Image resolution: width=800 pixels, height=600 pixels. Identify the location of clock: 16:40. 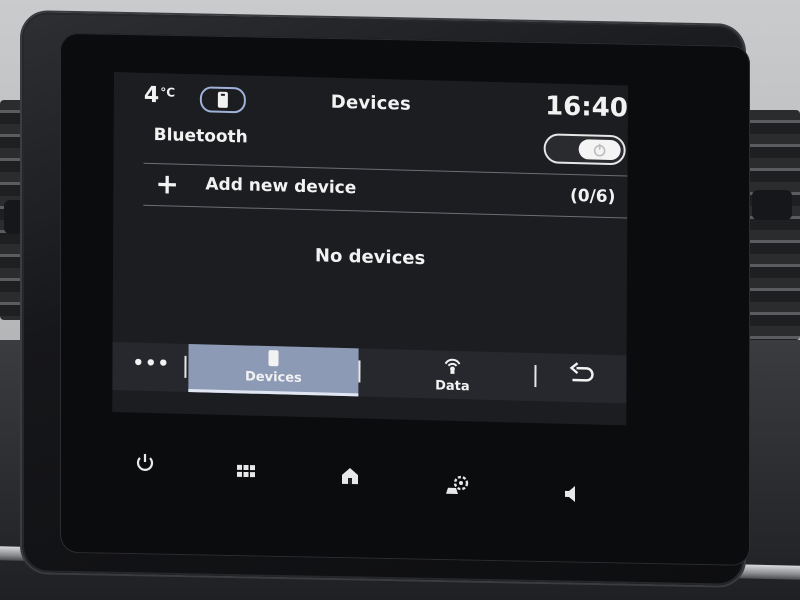
(586, 107).